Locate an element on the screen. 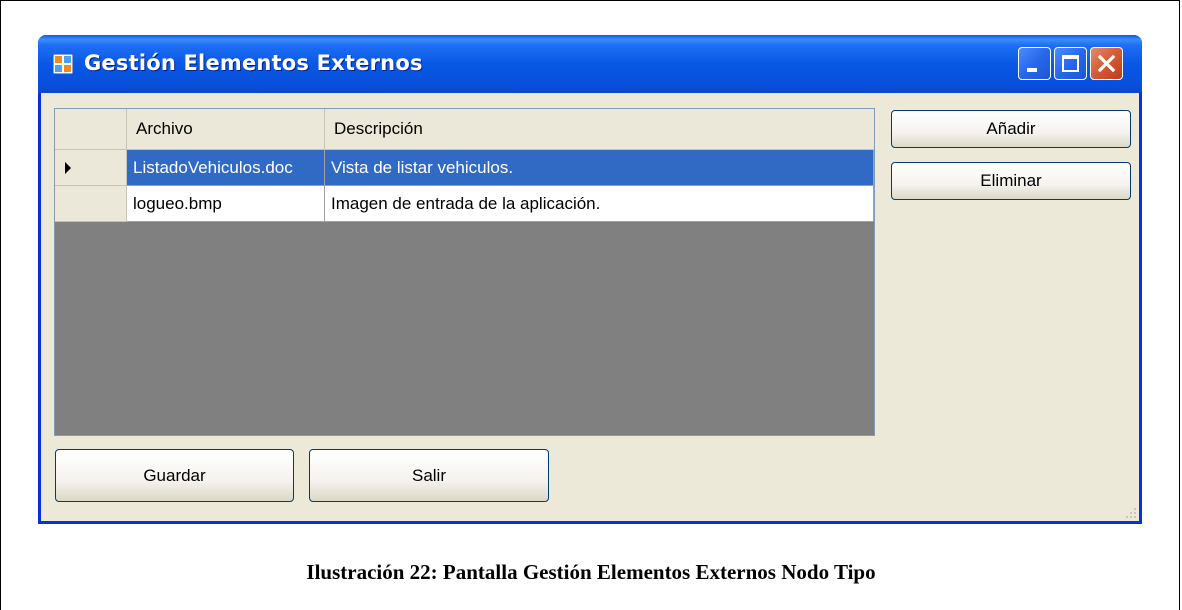  save-button: Guardar is located at coordinates (174, 475).